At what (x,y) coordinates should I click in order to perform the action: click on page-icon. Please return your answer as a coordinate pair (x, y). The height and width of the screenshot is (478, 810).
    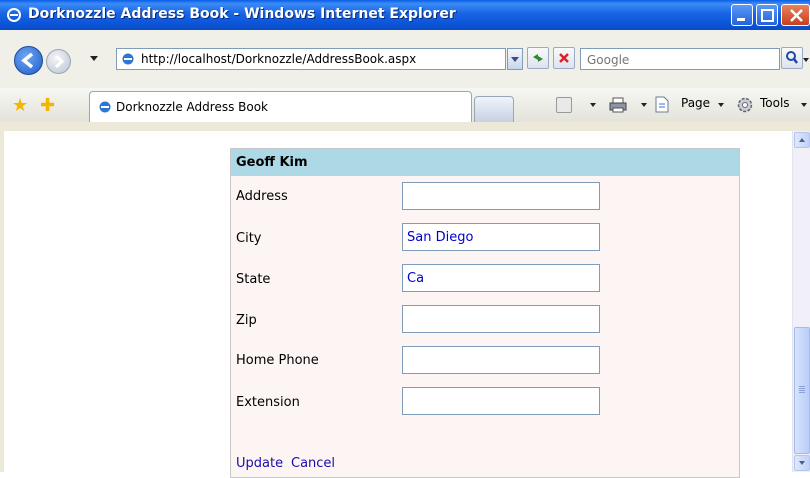
    Looking at the image, I should click on (128, 59).